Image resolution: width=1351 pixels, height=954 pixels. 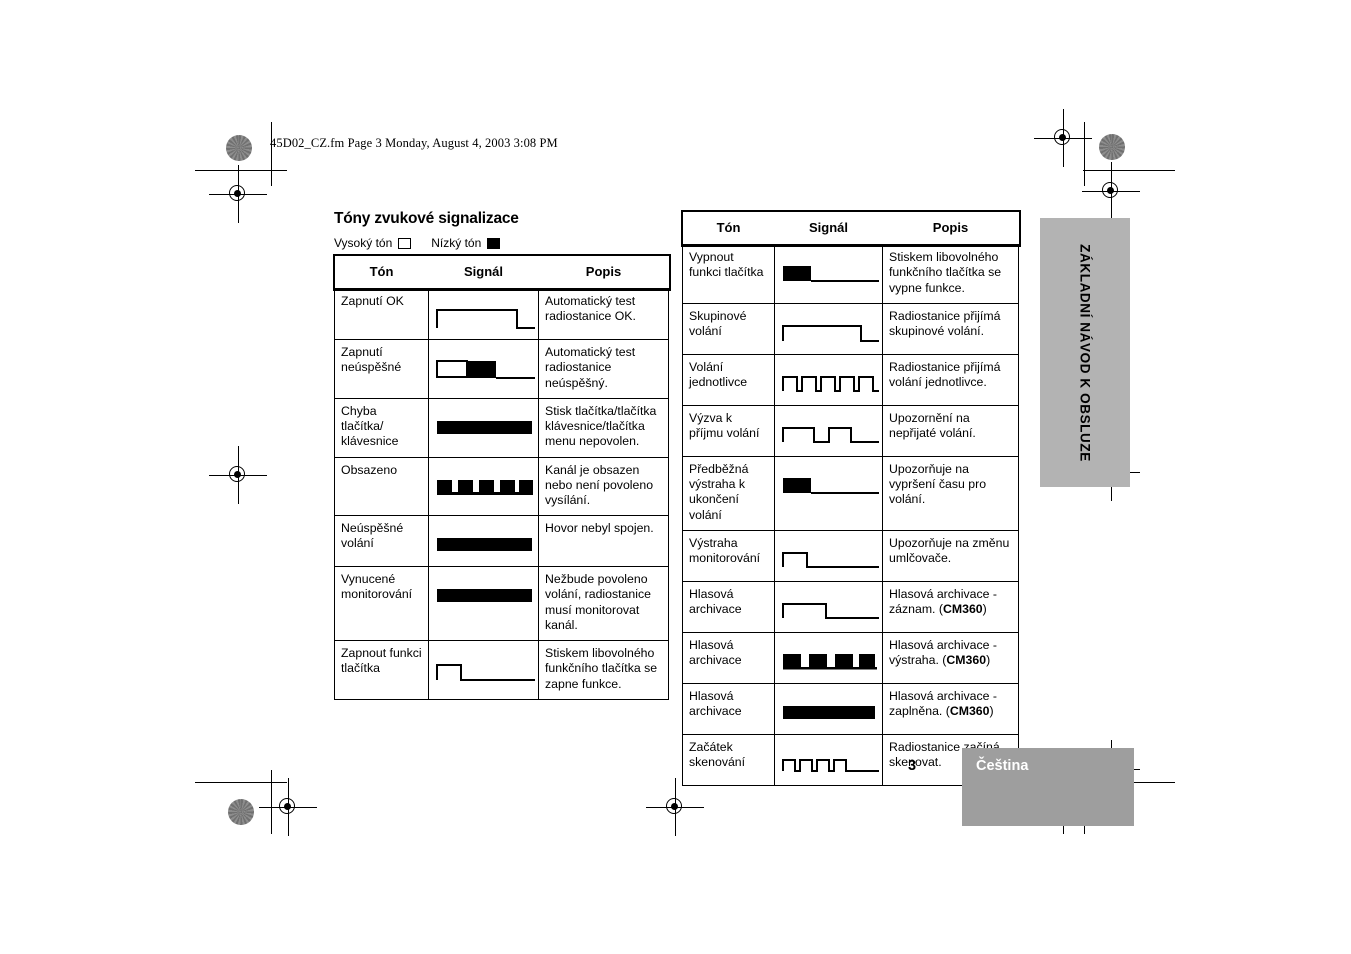 I want to click on cell-description: Hlasová archivace - záznam. (CM360), so click(x=950, y=606).